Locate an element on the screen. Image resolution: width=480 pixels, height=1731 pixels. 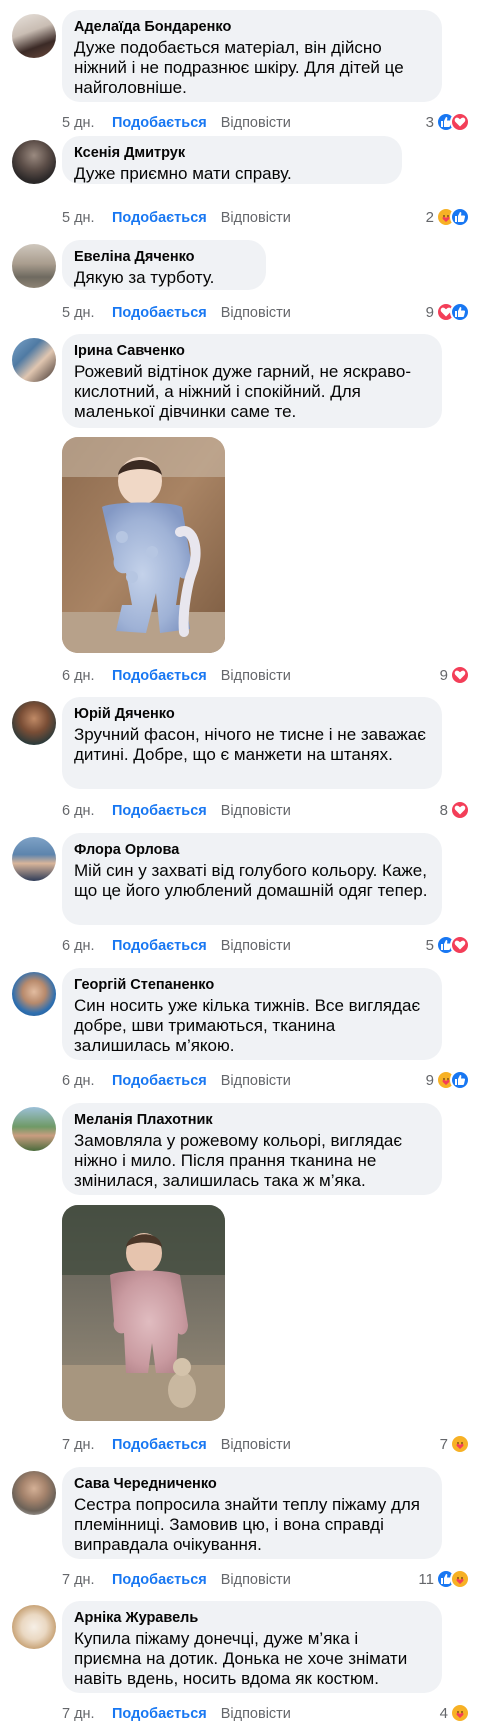
comment-bubble: Евеліна Дяченко Дякую за турботу. is located at coordinates (164, 265).